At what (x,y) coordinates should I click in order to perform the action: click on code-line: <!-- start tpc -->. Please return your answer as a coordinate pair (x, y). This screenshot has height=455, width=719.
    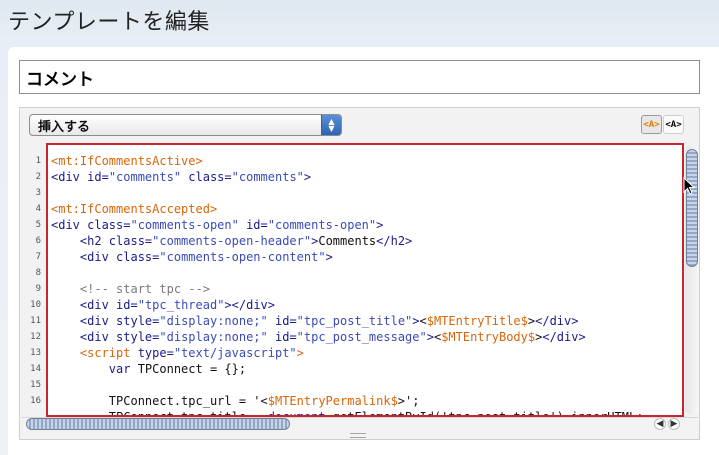
    Looking at the image, I should click on (366, 289).